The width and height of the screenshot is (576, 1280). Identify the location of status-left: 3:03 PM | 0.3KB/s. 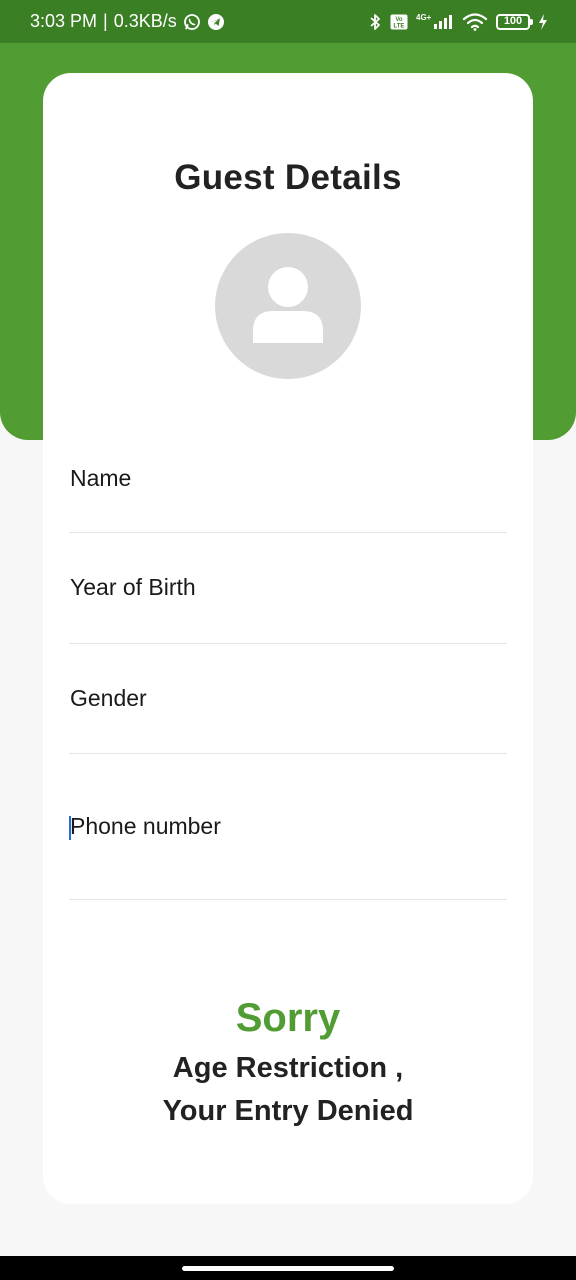
(127, 21).